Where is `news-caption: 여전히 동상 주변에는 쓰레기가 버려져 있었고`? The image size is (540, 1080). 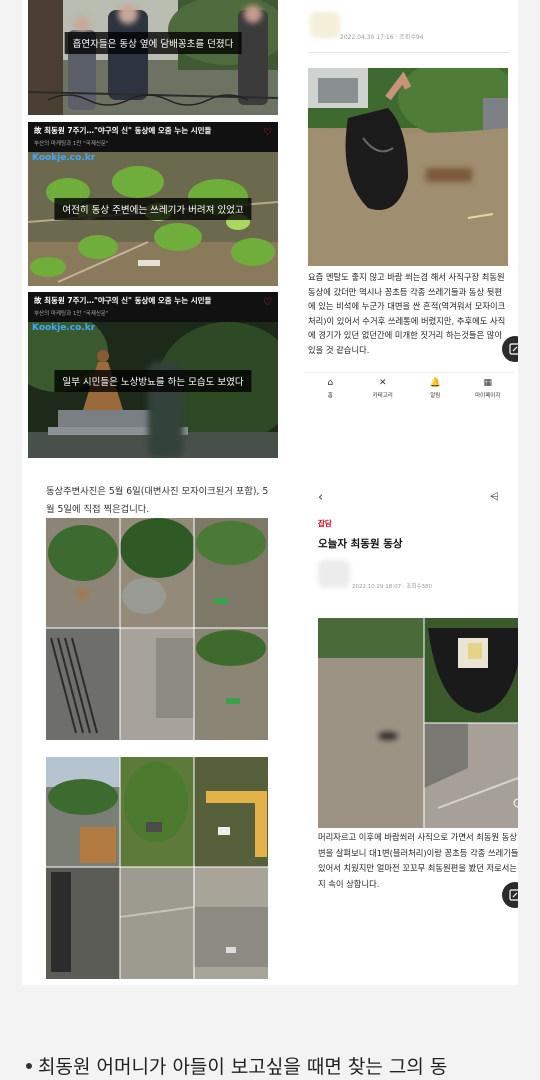 news-caption: 여전히 동상 주변에는 쓰레기가 버려져 있었고 is located at coordinates (153, 209).